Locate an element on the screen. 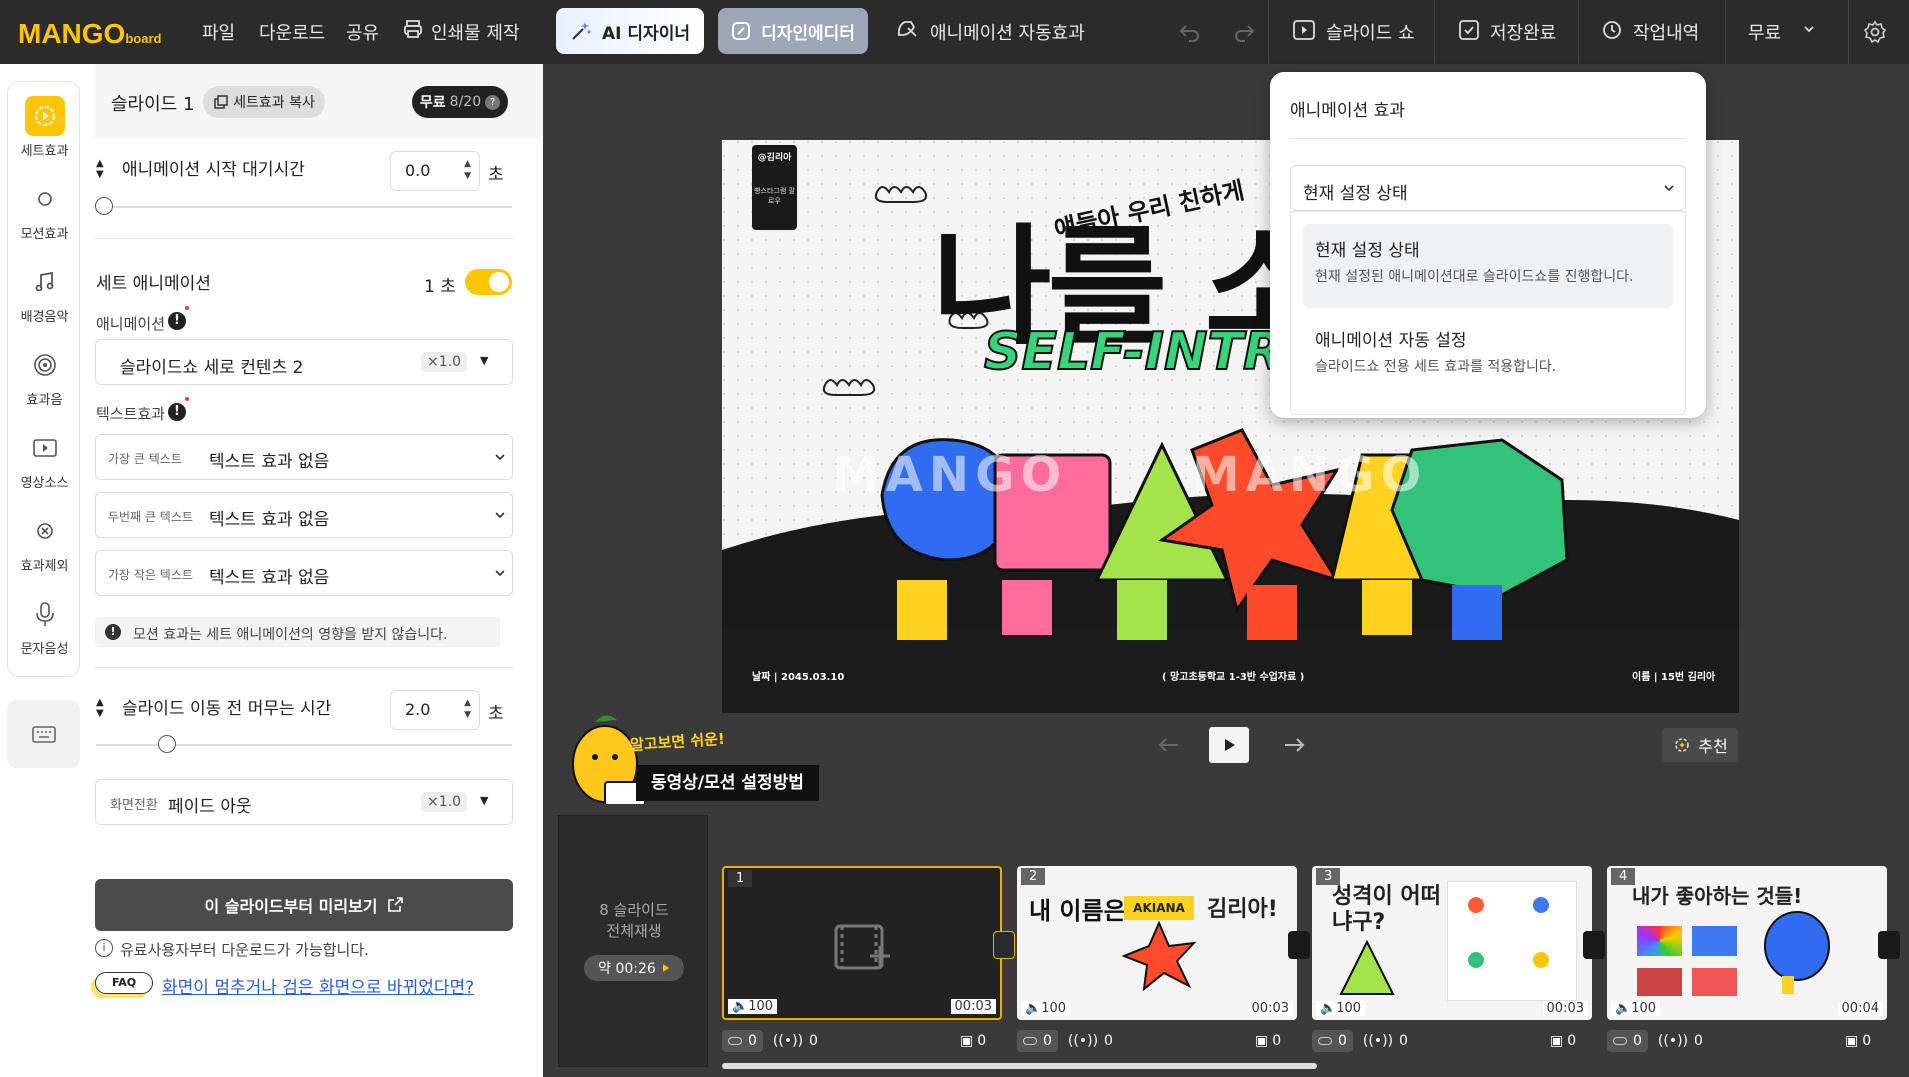 The width and height of the screenshot is (1909, 1077). copy-label: 세트효과 복사 is located at coordinates (274, 103).